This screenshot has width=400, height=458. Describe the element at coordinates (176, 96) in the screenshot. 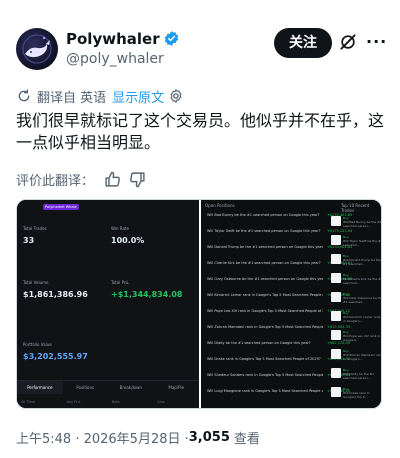

I see `gear-icon` at that location.